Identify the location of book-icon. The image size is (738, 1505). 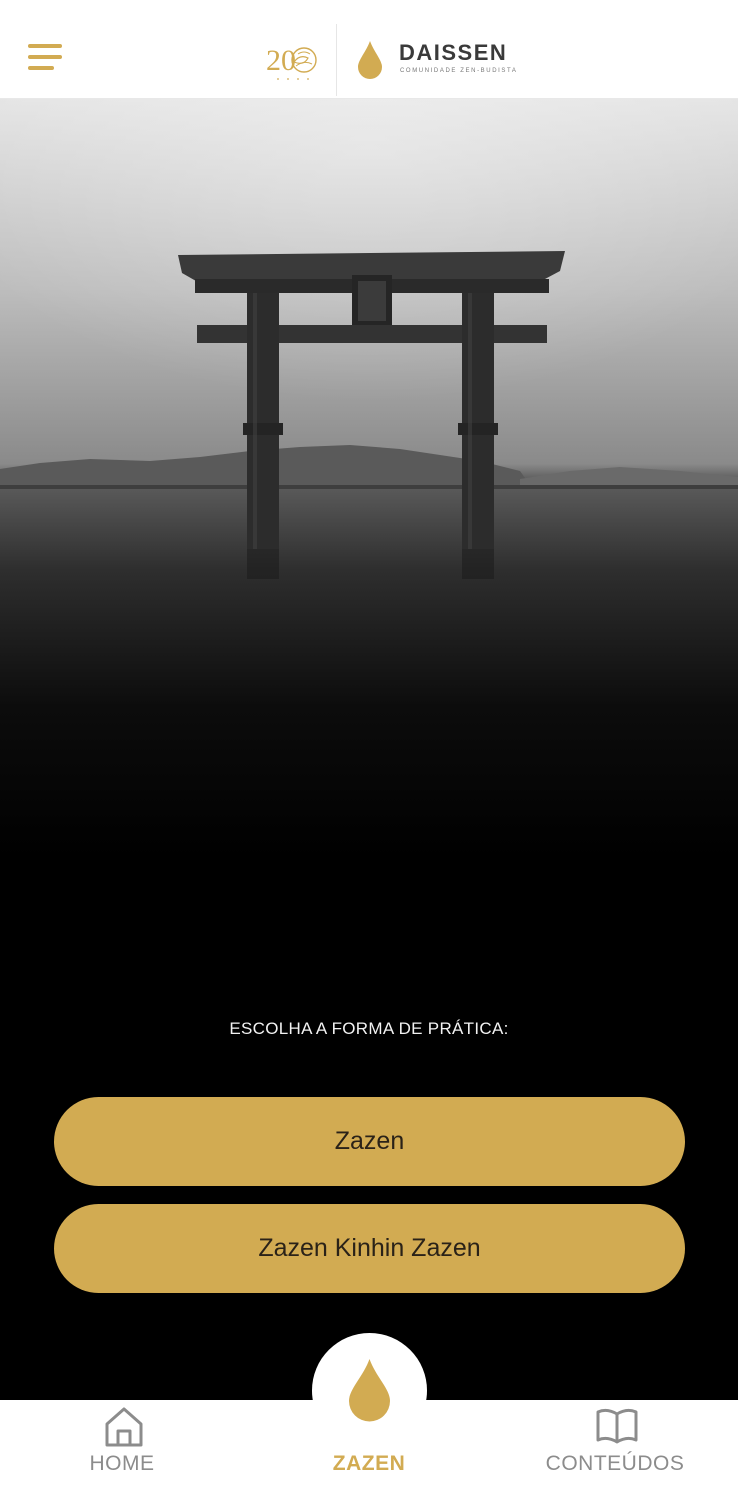
(617, 1426).